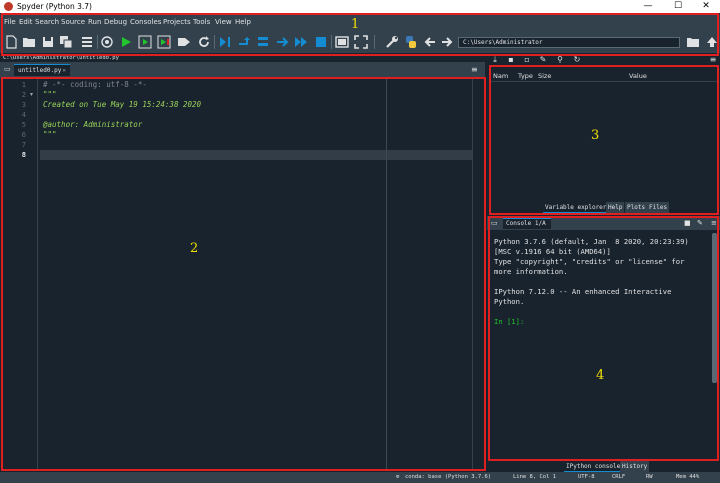 This screenshot has width=720, height=483. Describe the element at coordinates (225, 42) in the screenshot. I see `debug-icon` at that location.